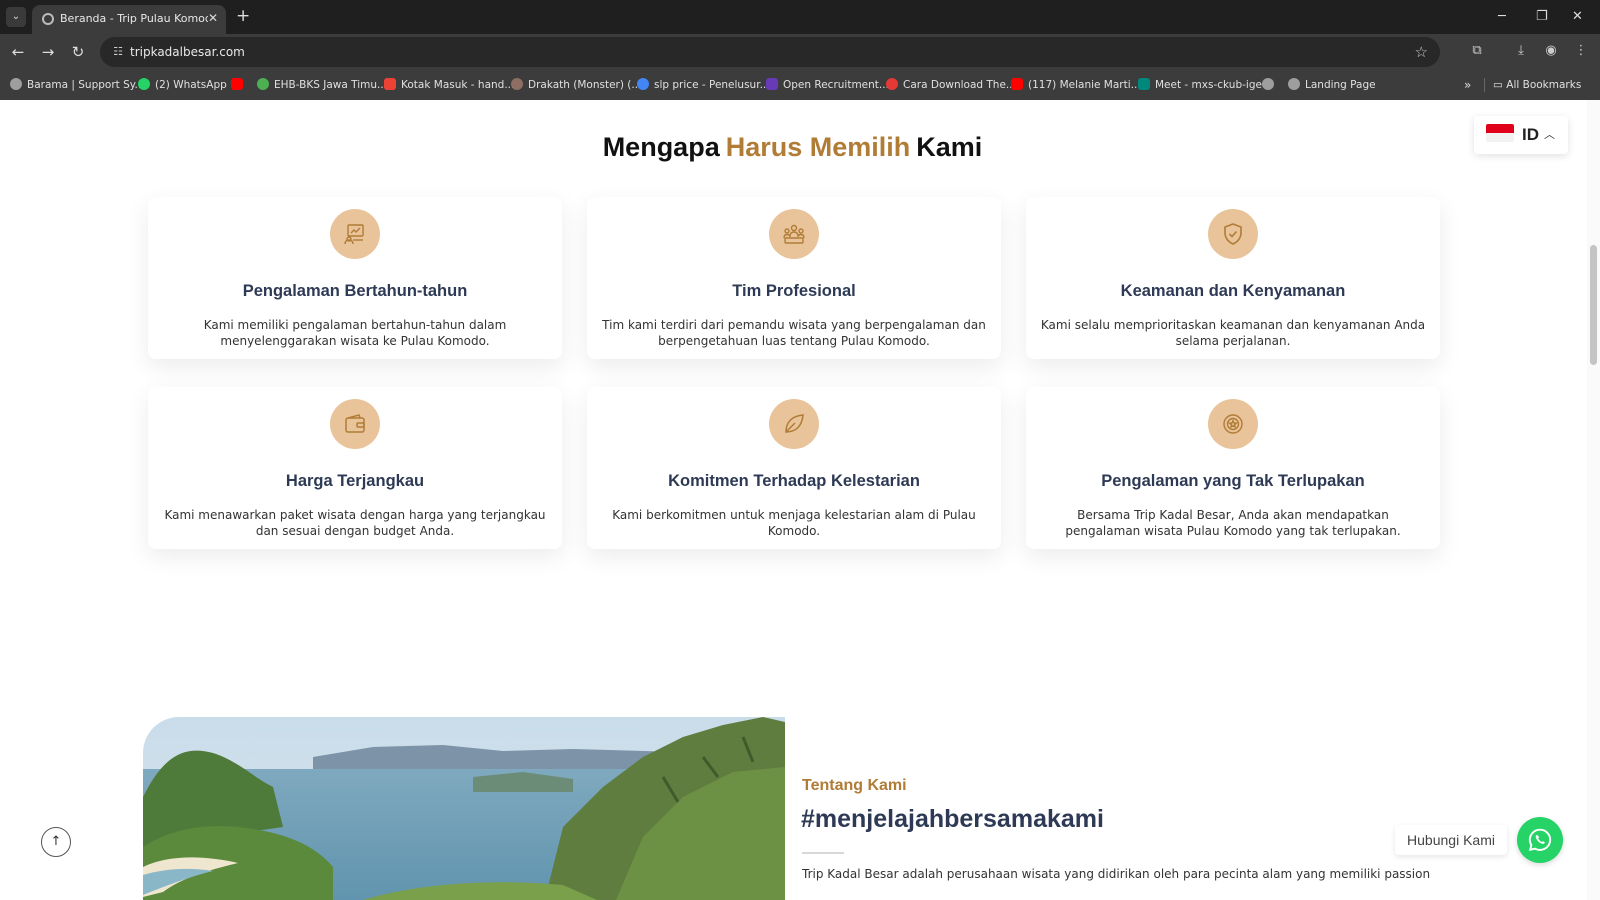 Image resolution: width=1600 pixels, height=900 pixels. Describe the element at coordinates (952, 819) in the screenshot. I see `about-heading: #menjelajahbersamakami` at that location.